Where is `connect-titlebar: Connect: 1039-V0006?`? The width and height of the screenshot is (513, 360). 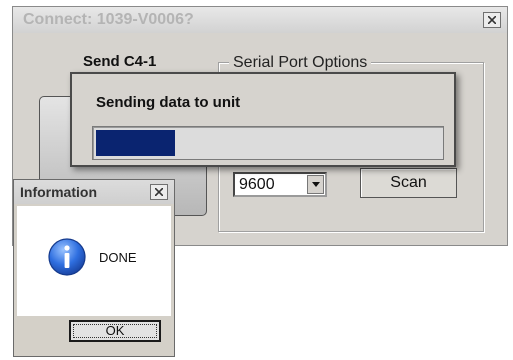 connect-titlebar: Connect: 1039-V0006? is located at coordinates (260, 20).